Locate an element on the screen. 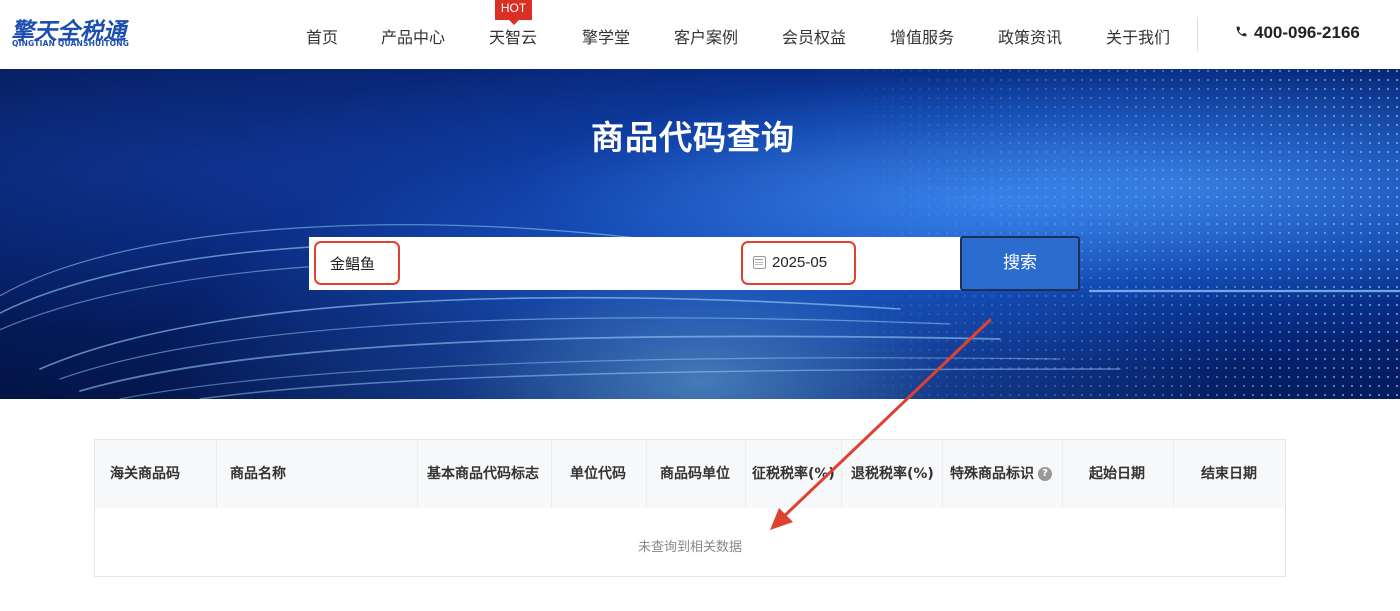 The height and width of the screenshot is (611, 1400). nav-item-products: 产品中心 is located at coordinates (413, 36).